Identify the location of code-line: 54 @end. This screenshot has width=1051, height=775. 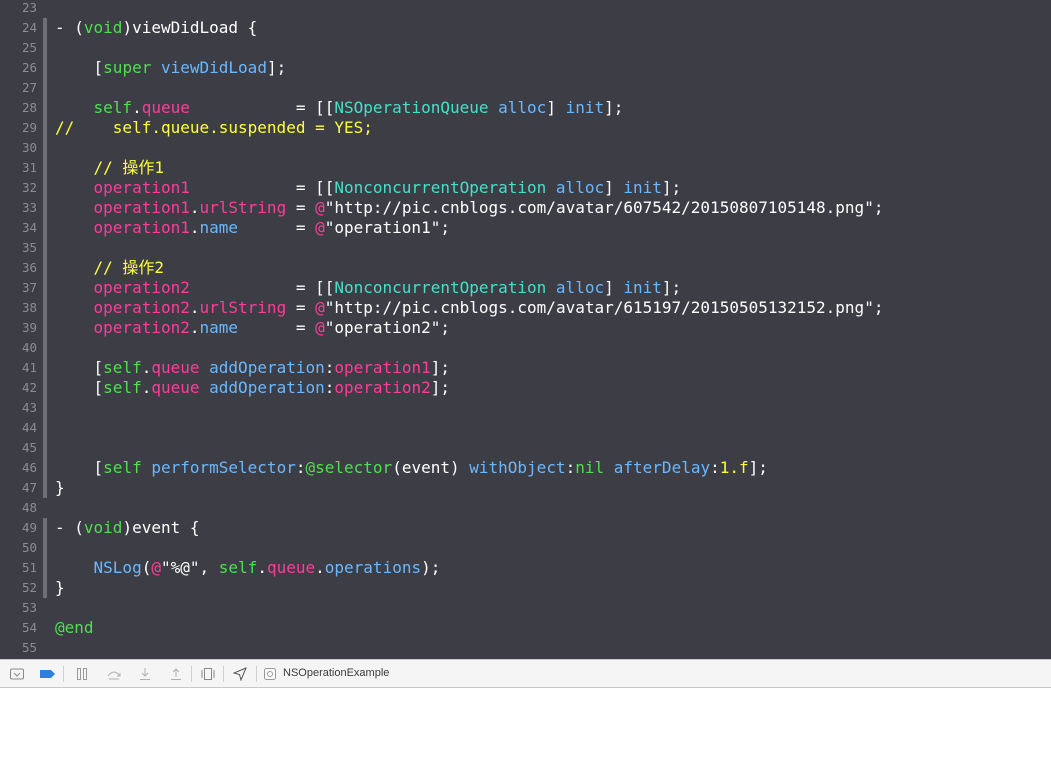
(525, 628).